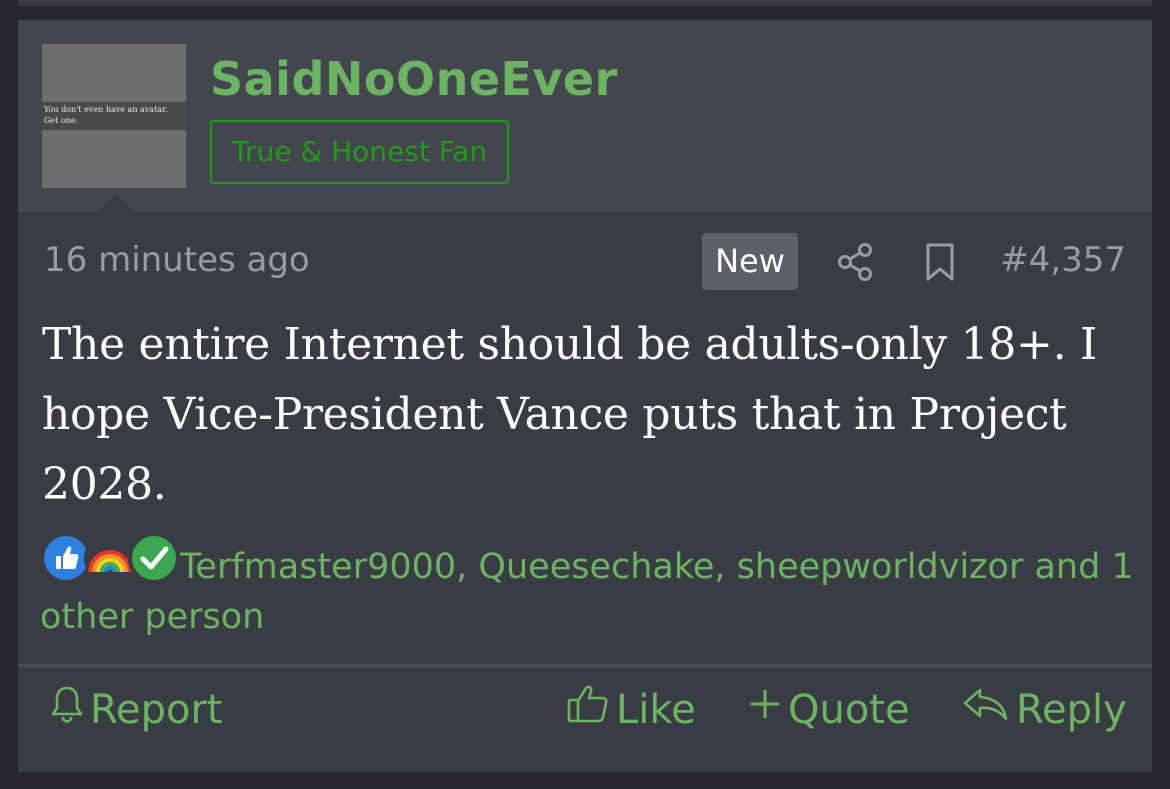  I want to click on user-title-badge: True & Honest Fan, so click(360, 152).